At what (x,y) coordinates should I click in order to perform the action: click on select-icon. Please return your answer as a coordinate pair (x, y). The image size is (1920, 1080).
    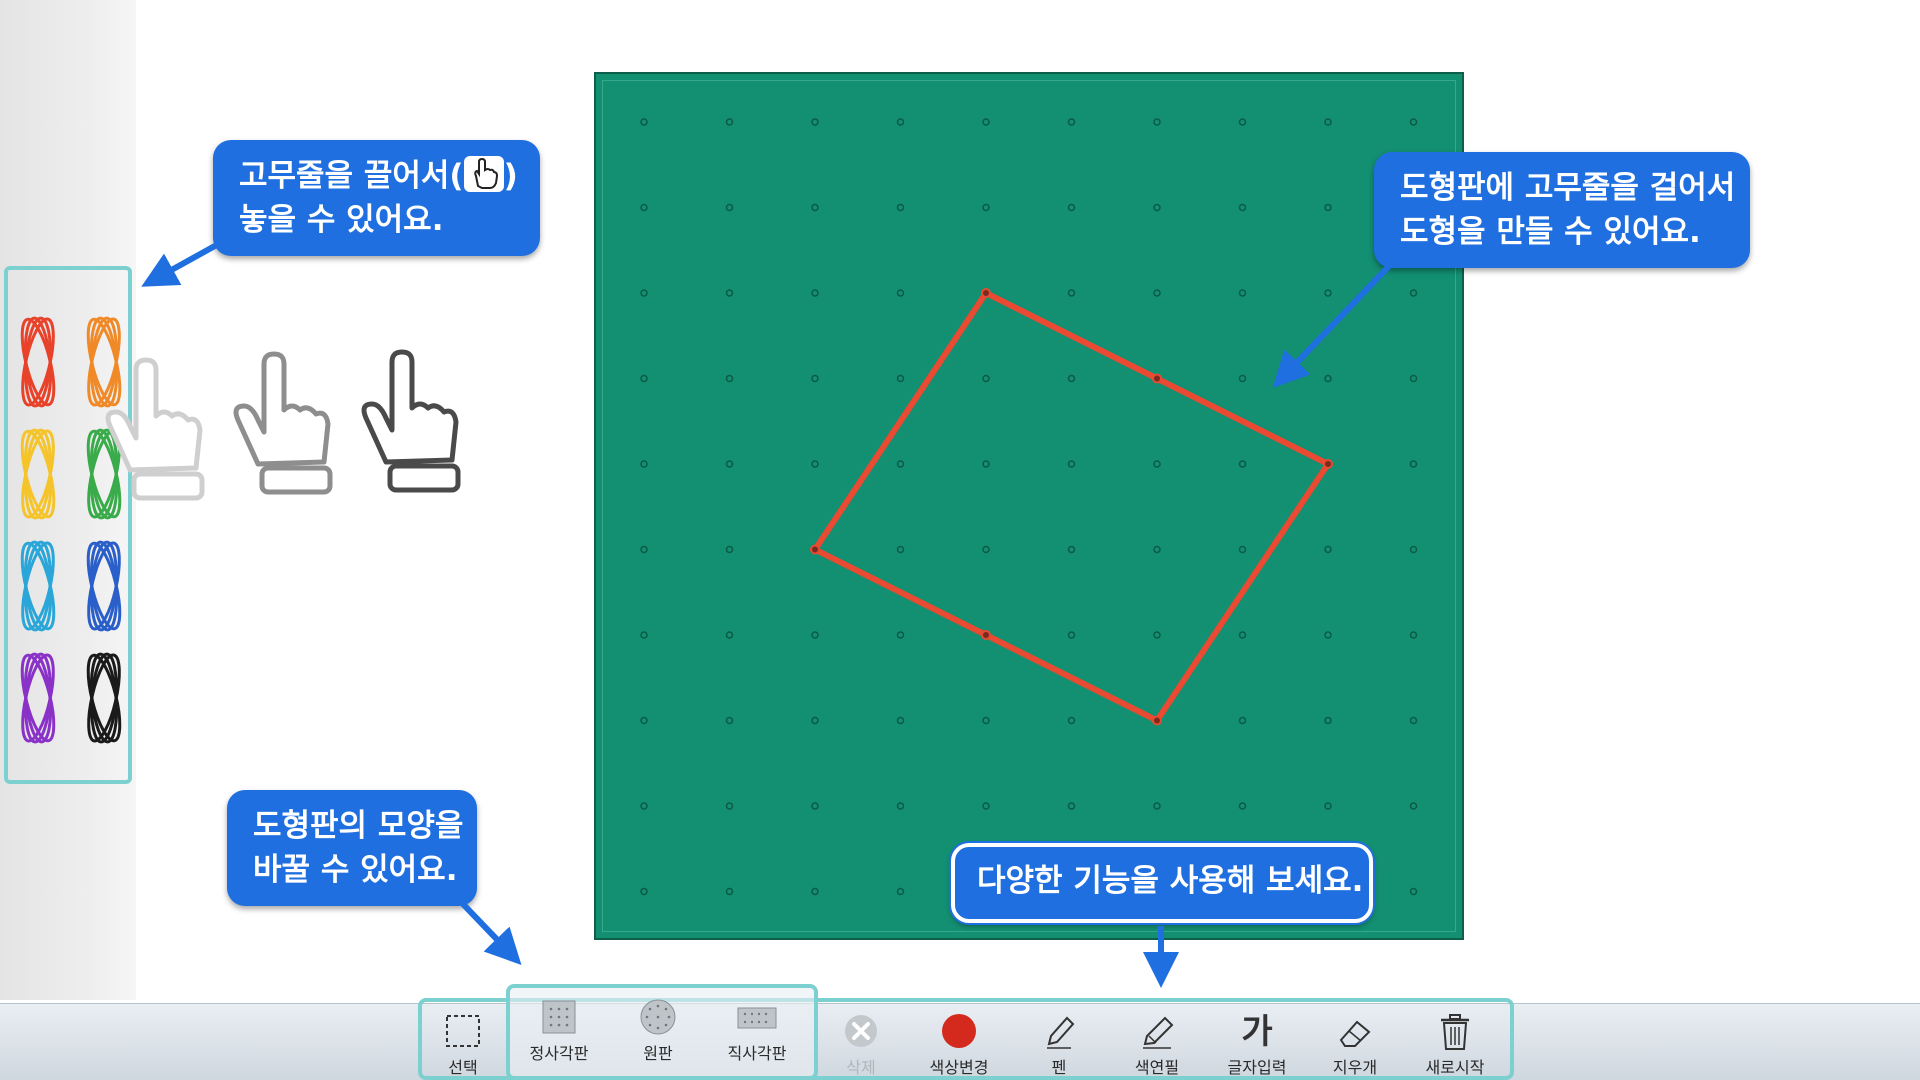
    Looking at the image, I should click on (463, 1031).